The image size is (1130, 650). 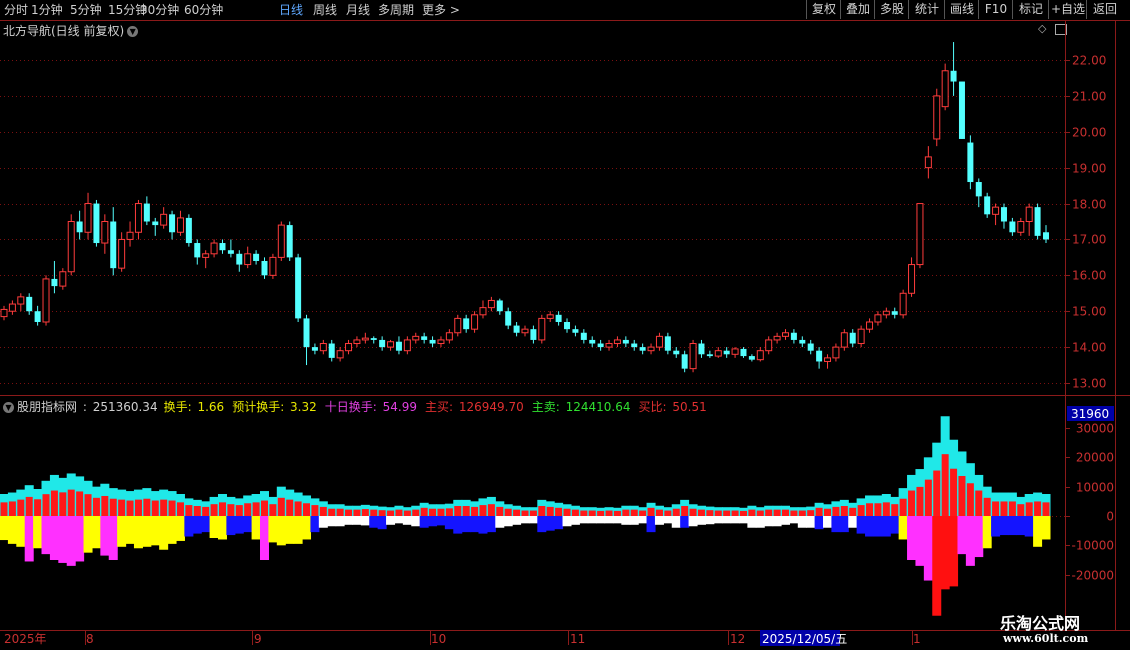 What do you see at coordinates (917, 639) in the screenshot?
I see `date-tick-label: 1` at bounding box center [917, 639].